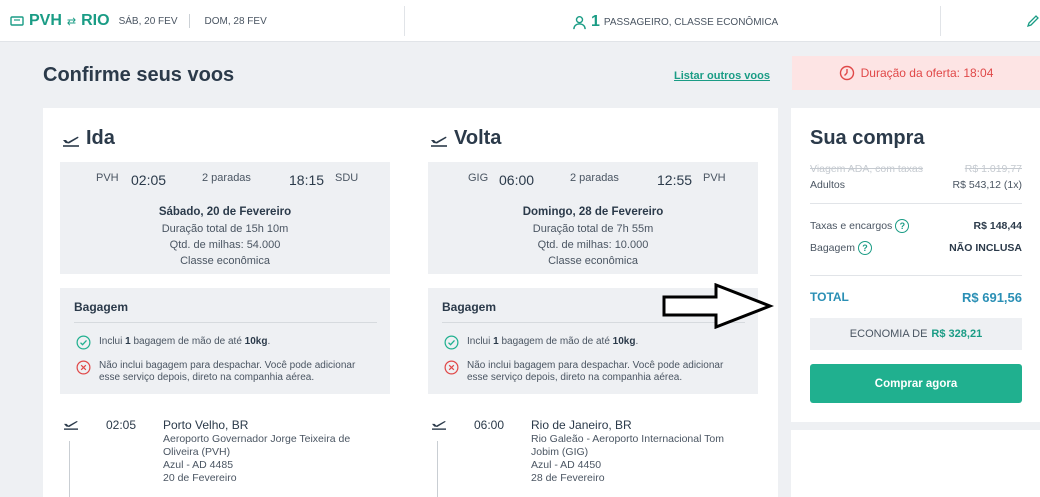 The height and width of the screenshot is (497, 1040). I want to click on baggage-row: Bagagem? NÃO INCLUSA, so click(916, 248).